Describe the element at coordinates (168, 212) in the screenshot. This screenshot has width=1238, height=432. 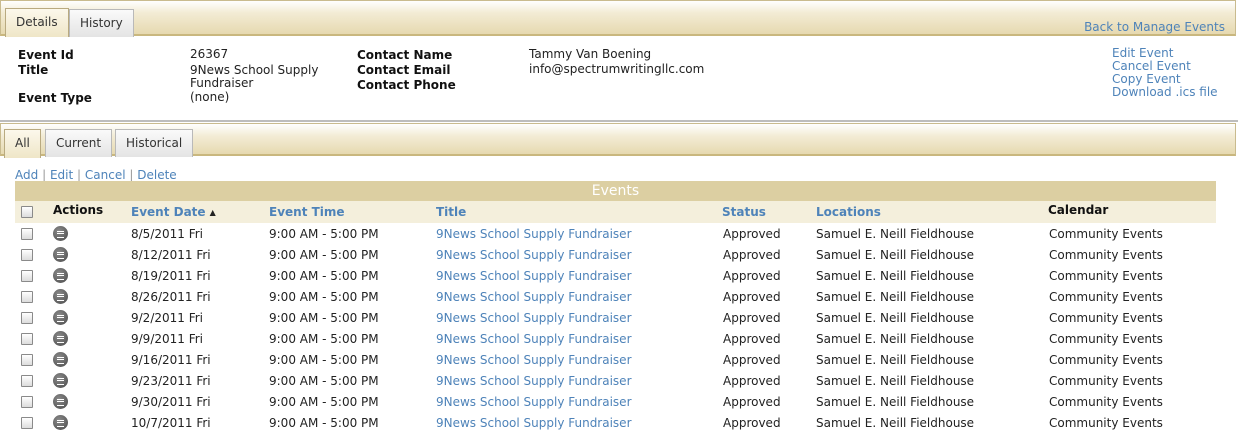
I see `header-event-date-label: Event Date` at that location.